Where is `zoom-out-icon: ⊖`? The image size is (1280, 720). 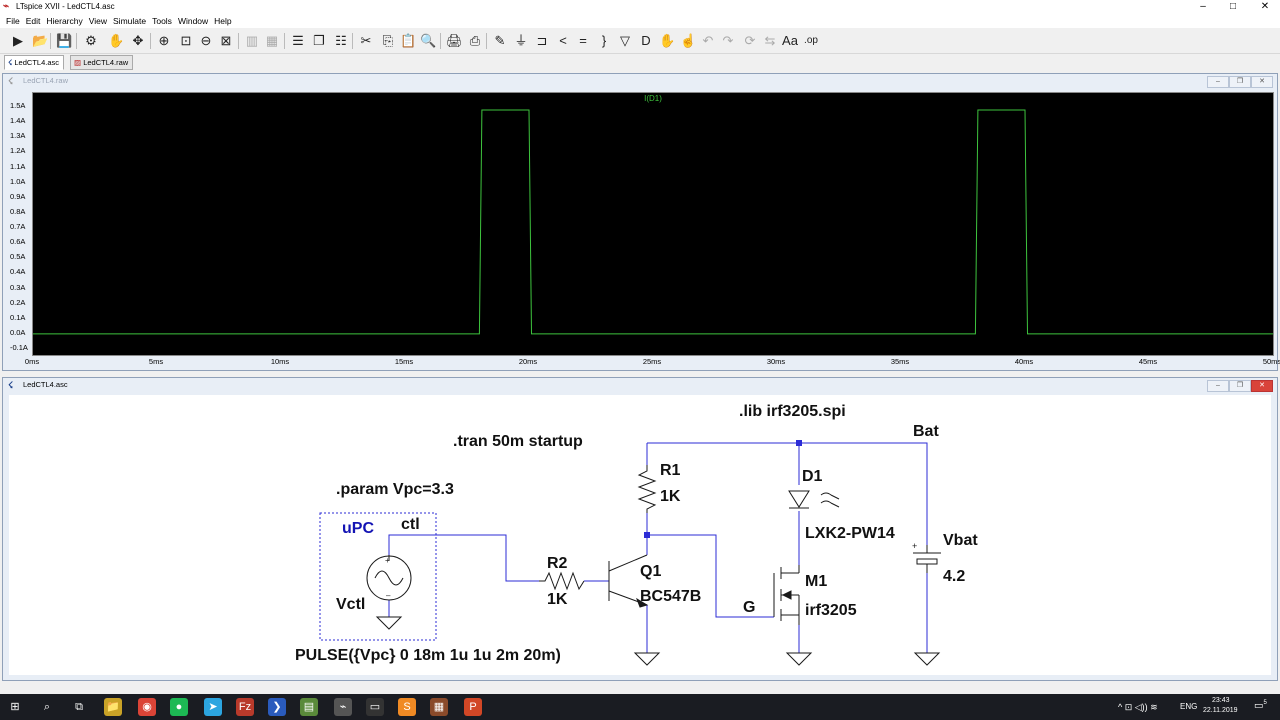
zoom-out-icon: ⊖ is located at coordinates (206, 41).